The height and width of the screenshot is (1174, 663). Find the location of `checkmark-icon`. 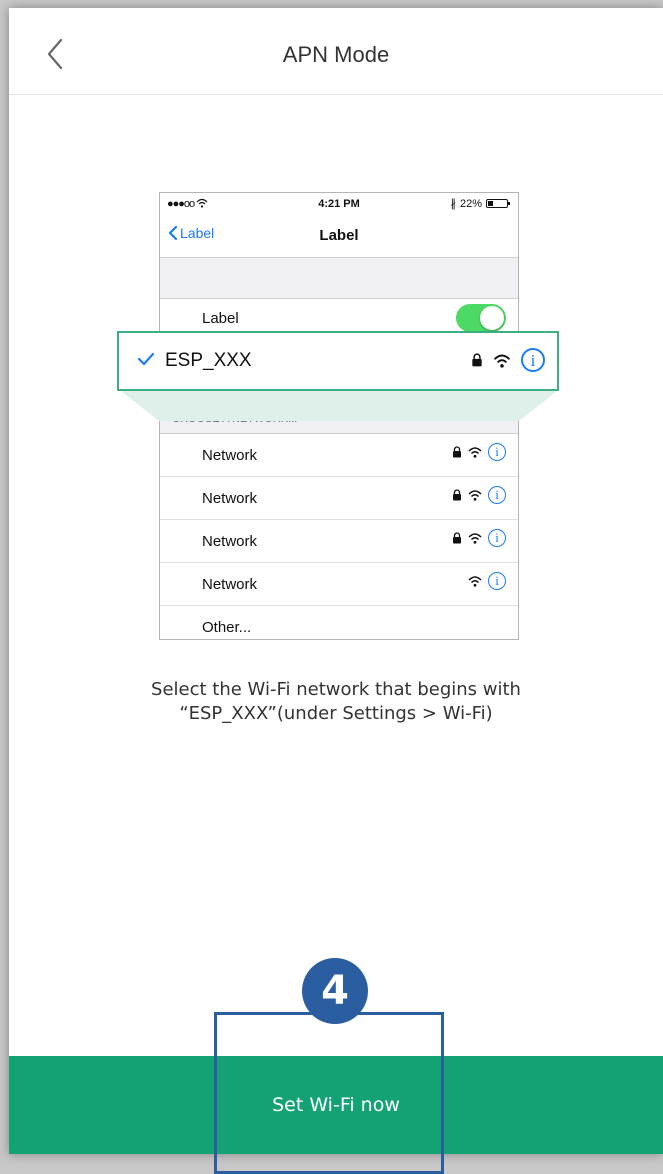

checkmark-icon is located at coordinates (146, 359).